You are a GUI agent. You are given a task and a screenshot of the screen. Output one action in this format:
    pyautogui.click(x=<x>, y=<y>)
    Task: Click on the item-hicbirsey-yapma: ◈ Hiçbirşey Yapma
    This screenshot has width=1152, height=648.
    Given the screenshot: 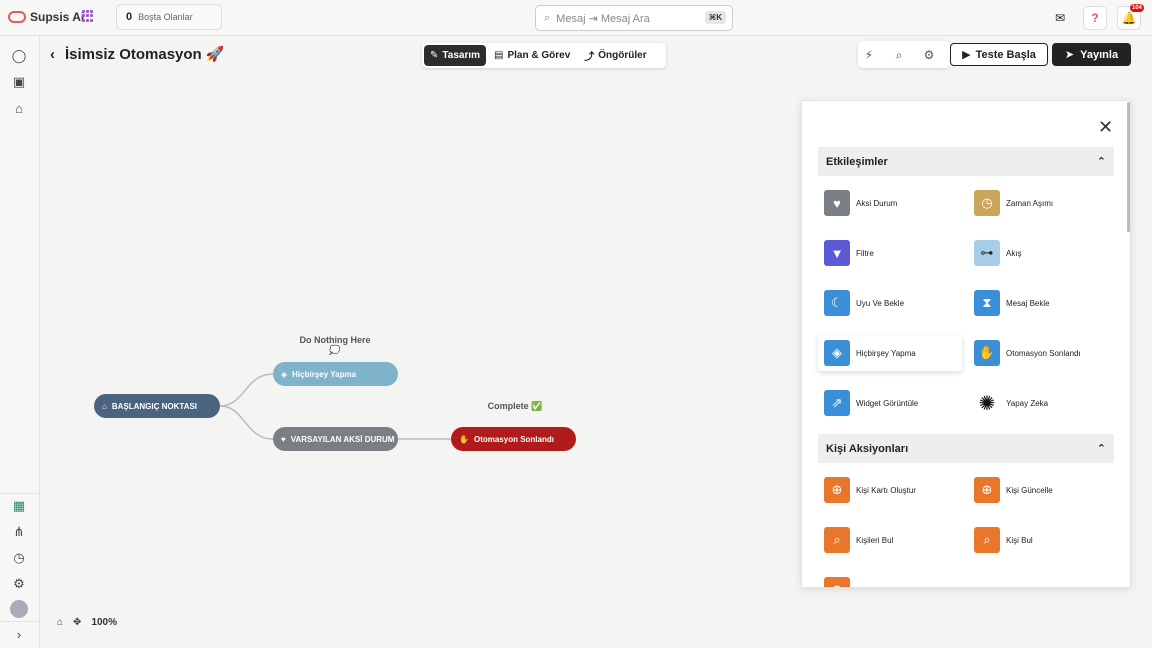 What is the action you would take?
    pyautogui.click(x=890, y=353)
    